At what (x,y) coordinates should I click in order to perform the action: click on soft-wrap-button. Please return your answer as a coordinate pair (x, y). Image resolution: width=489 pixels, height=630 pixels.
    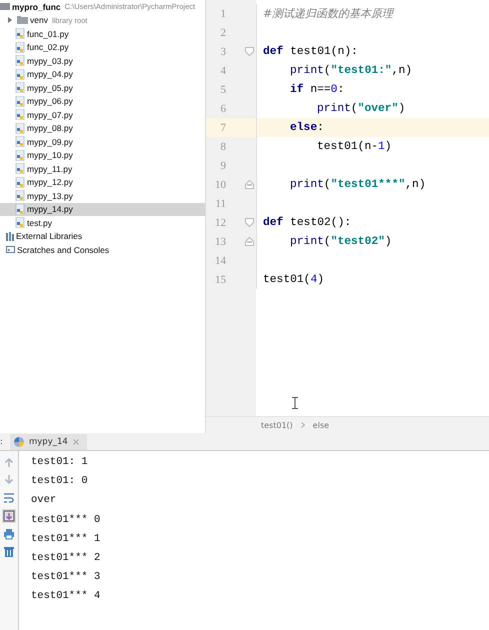
    Looking at the image, I should click on (9, 498).